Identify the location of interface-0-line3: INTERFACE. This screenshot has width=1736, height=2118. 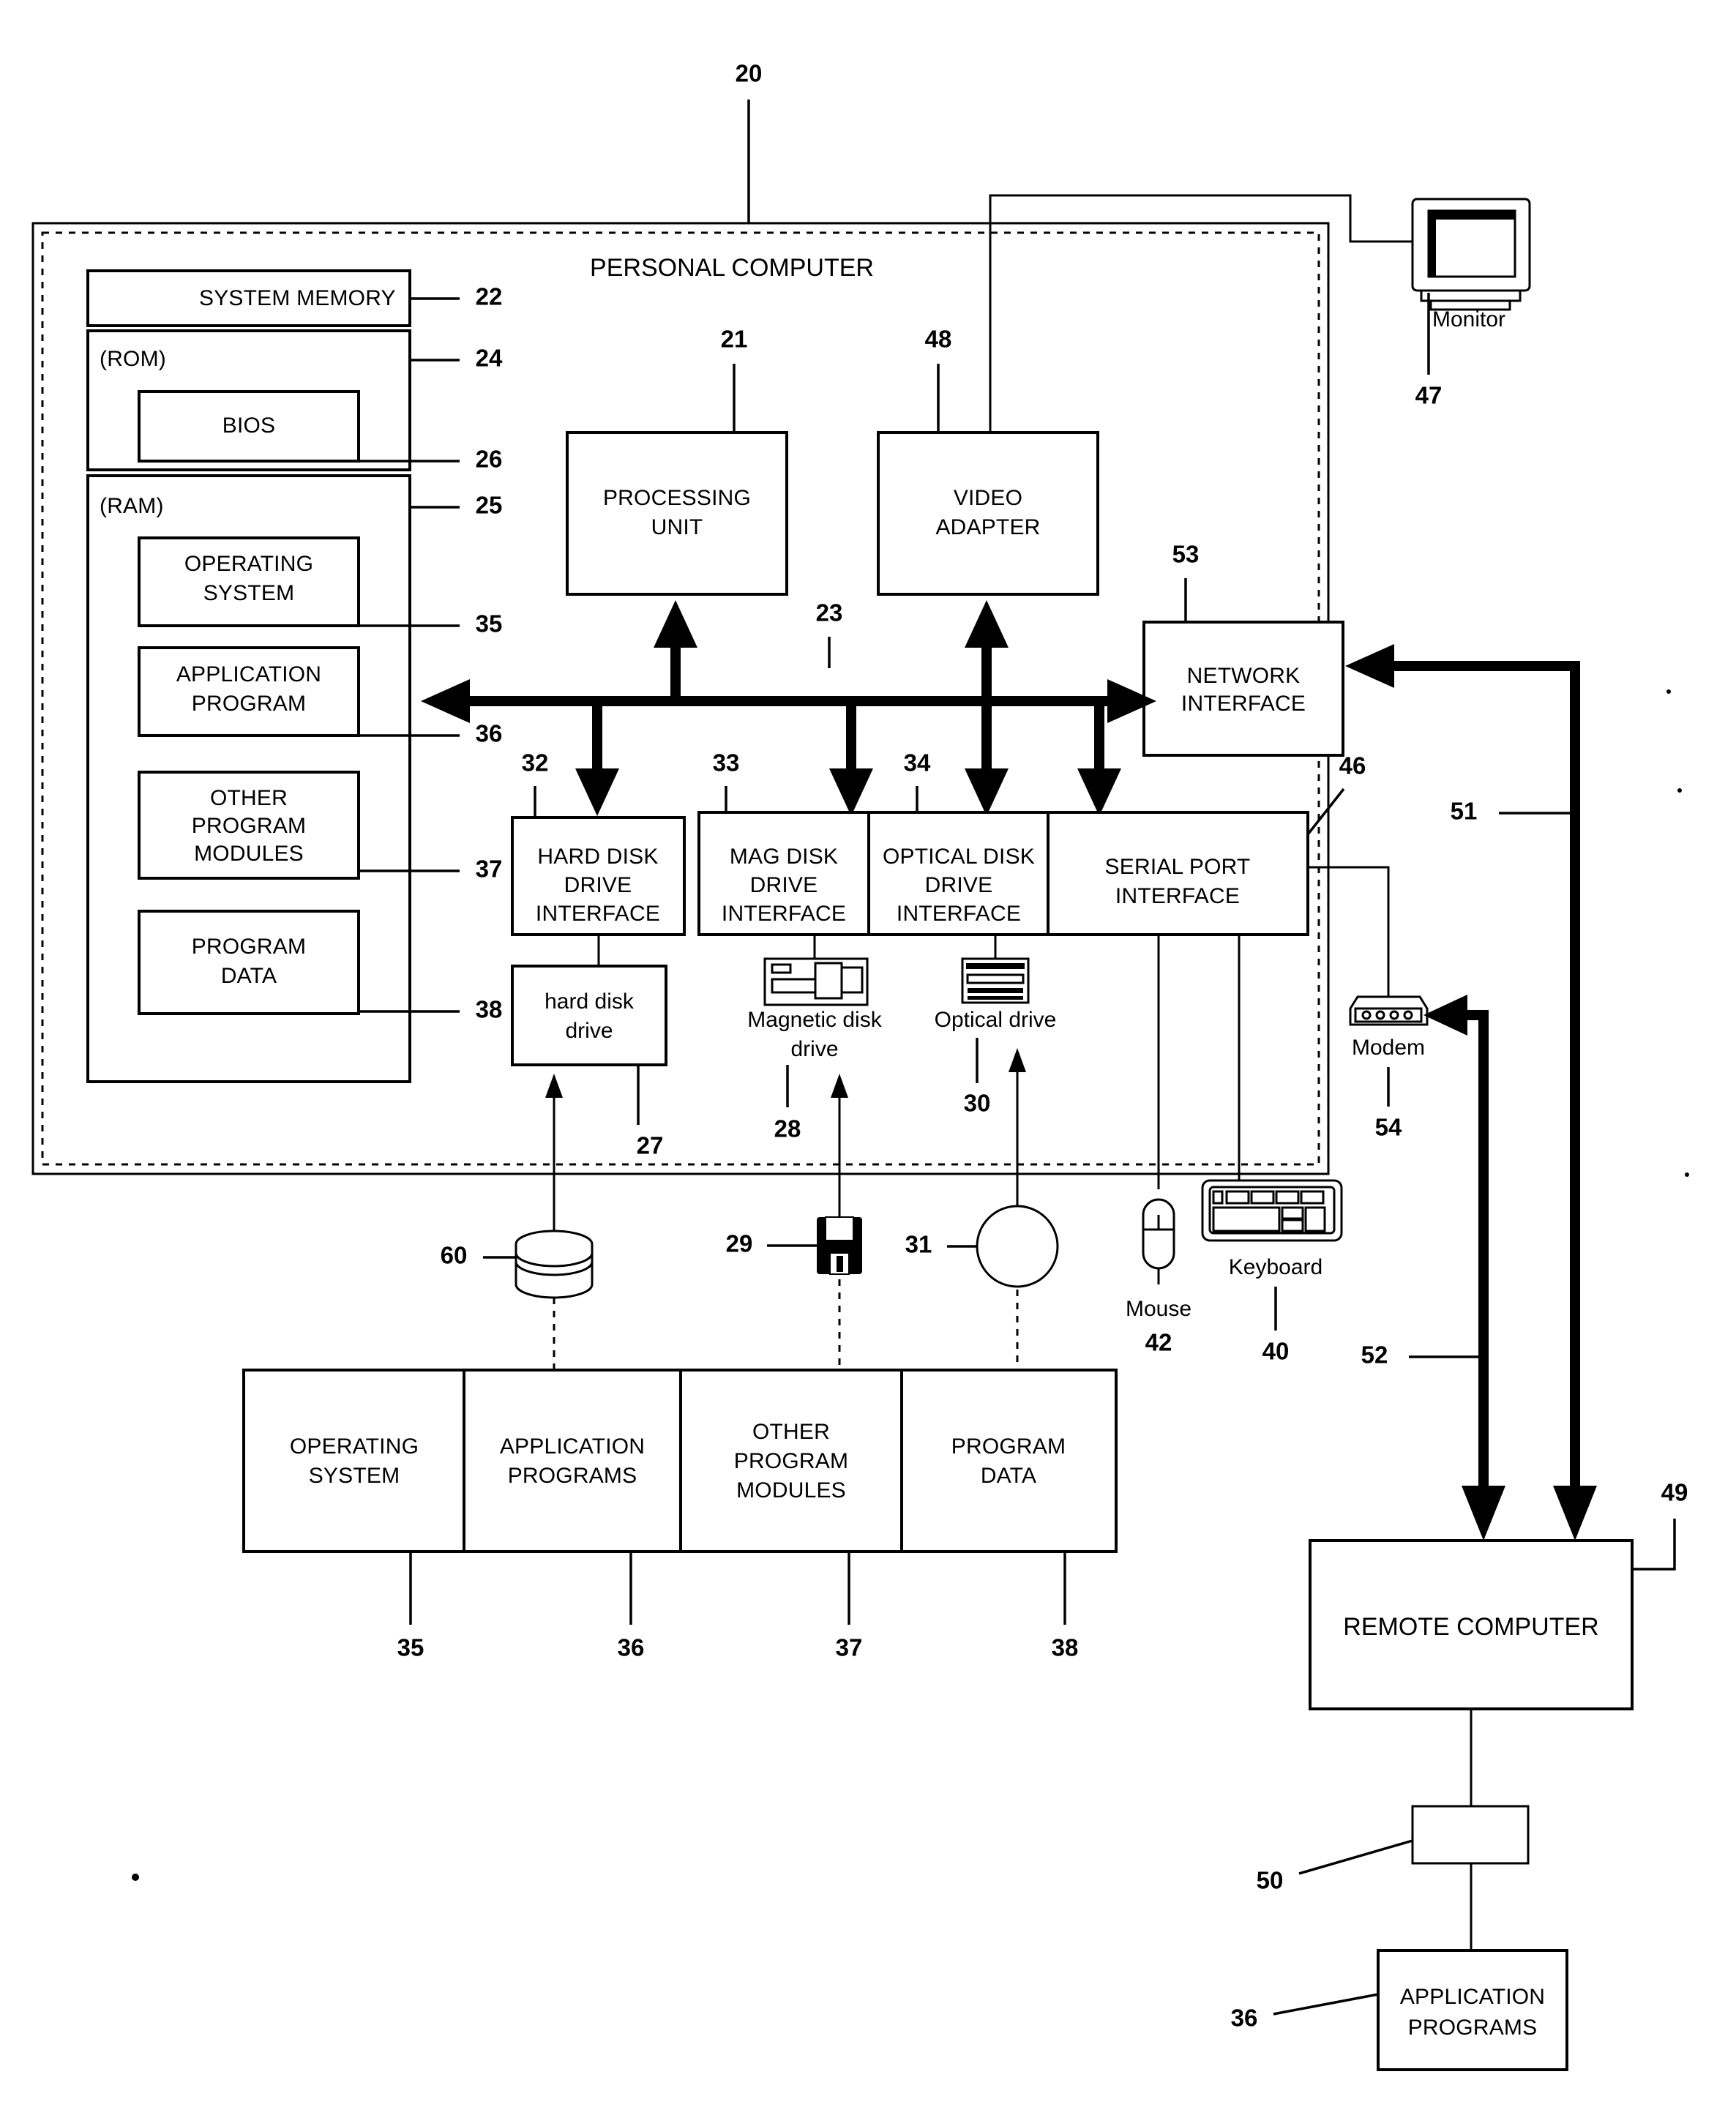
(598, 914).